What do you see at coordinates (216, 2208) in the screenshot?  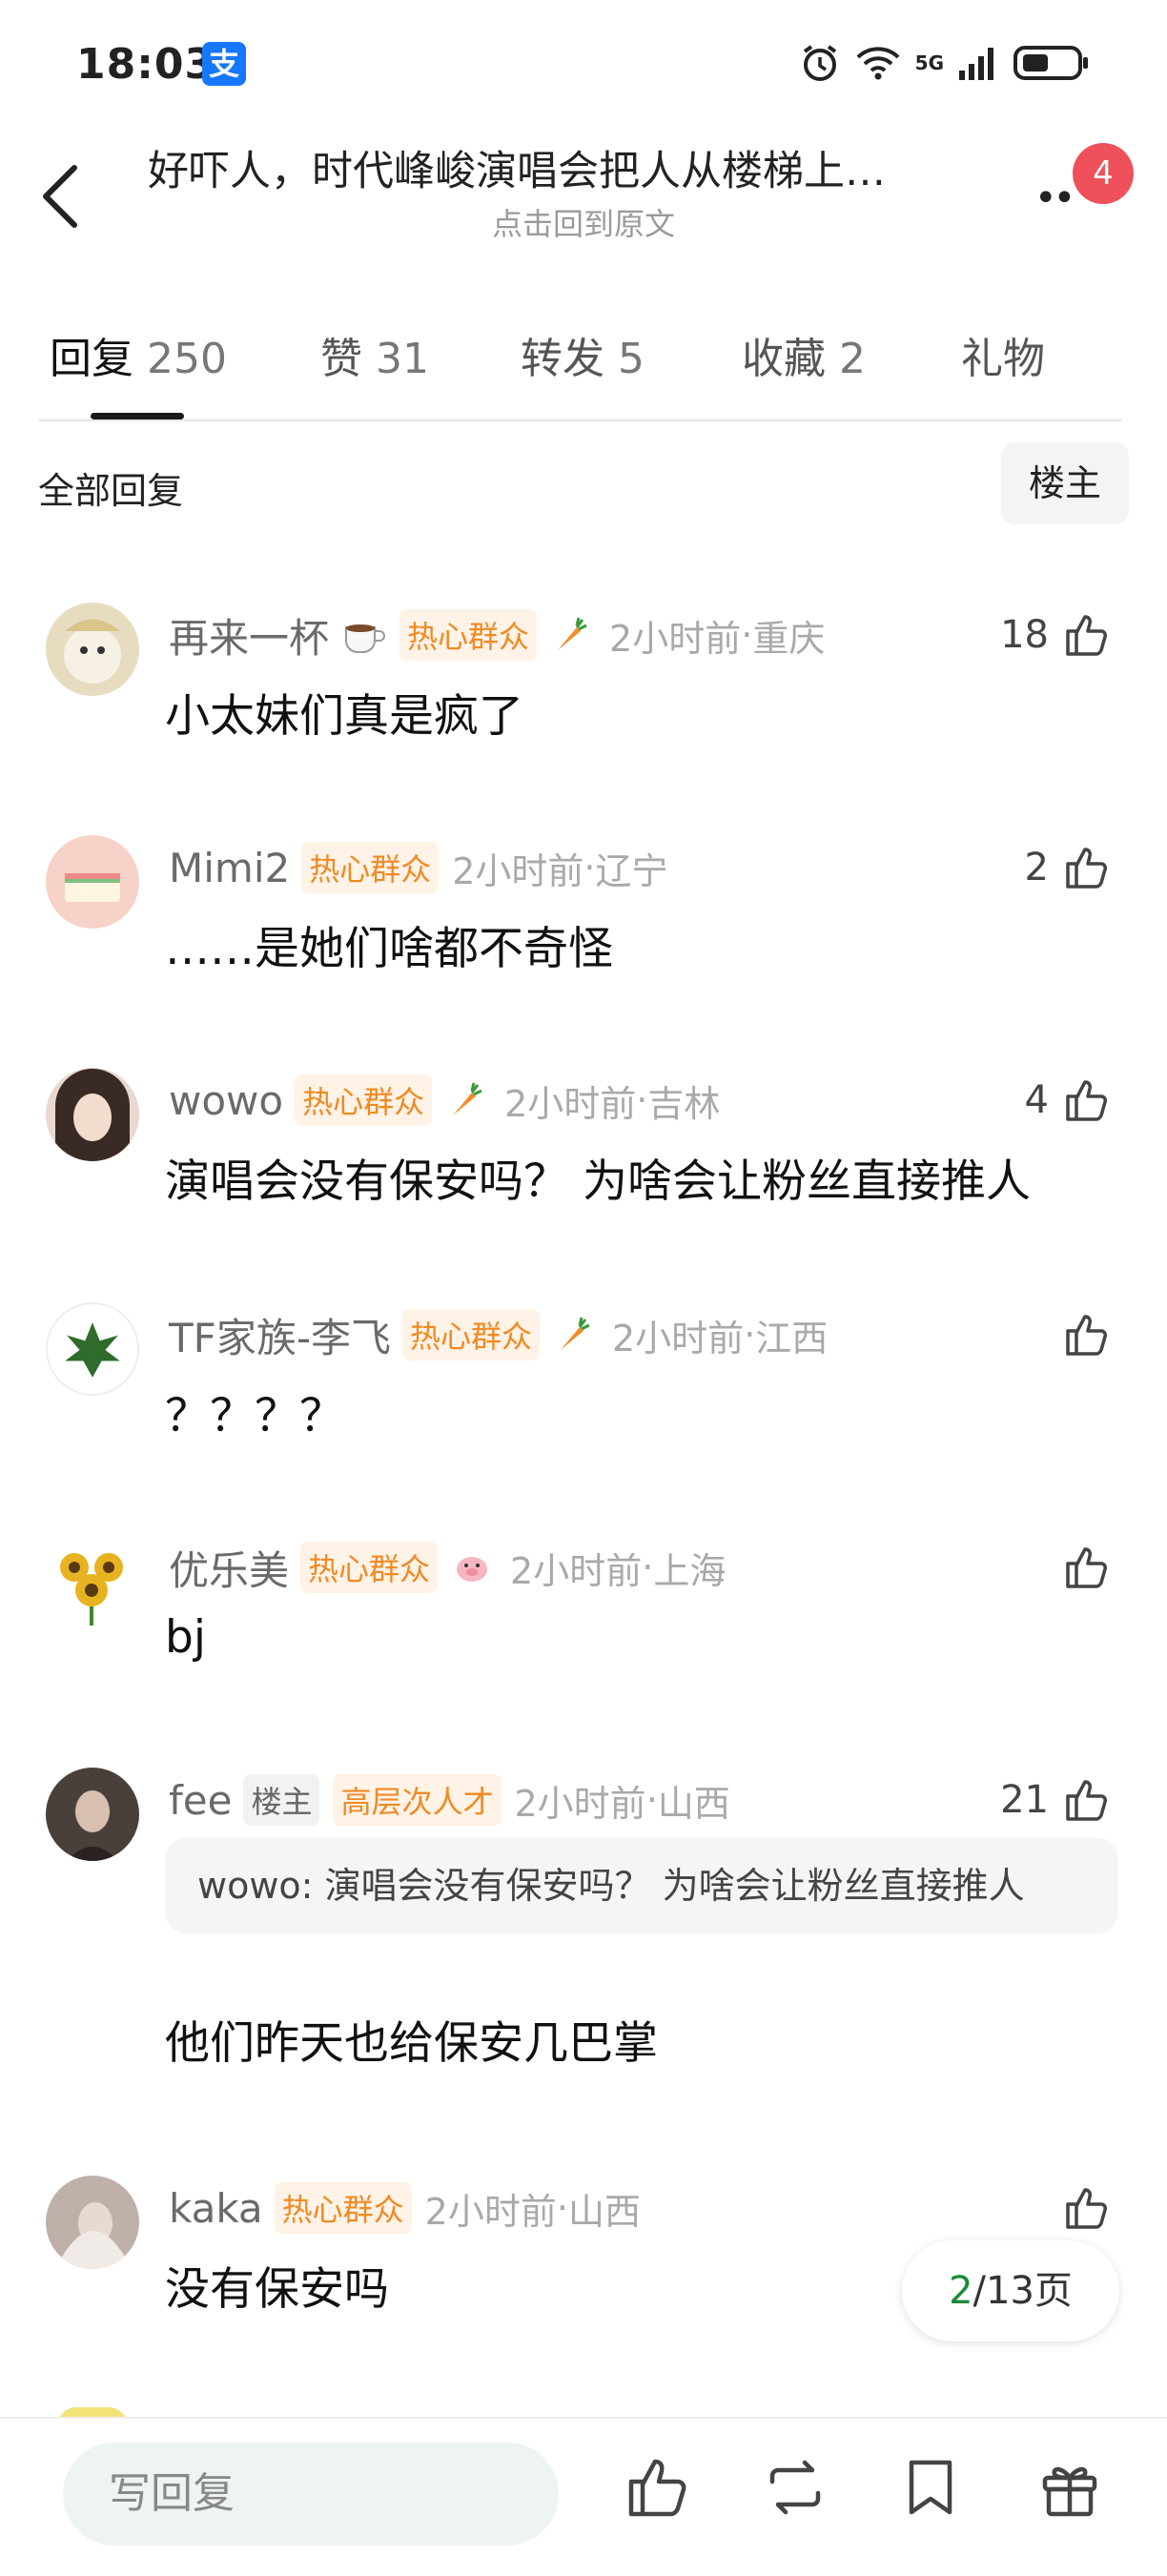 I see `username: kaka` at bounding box center [216, 2208].